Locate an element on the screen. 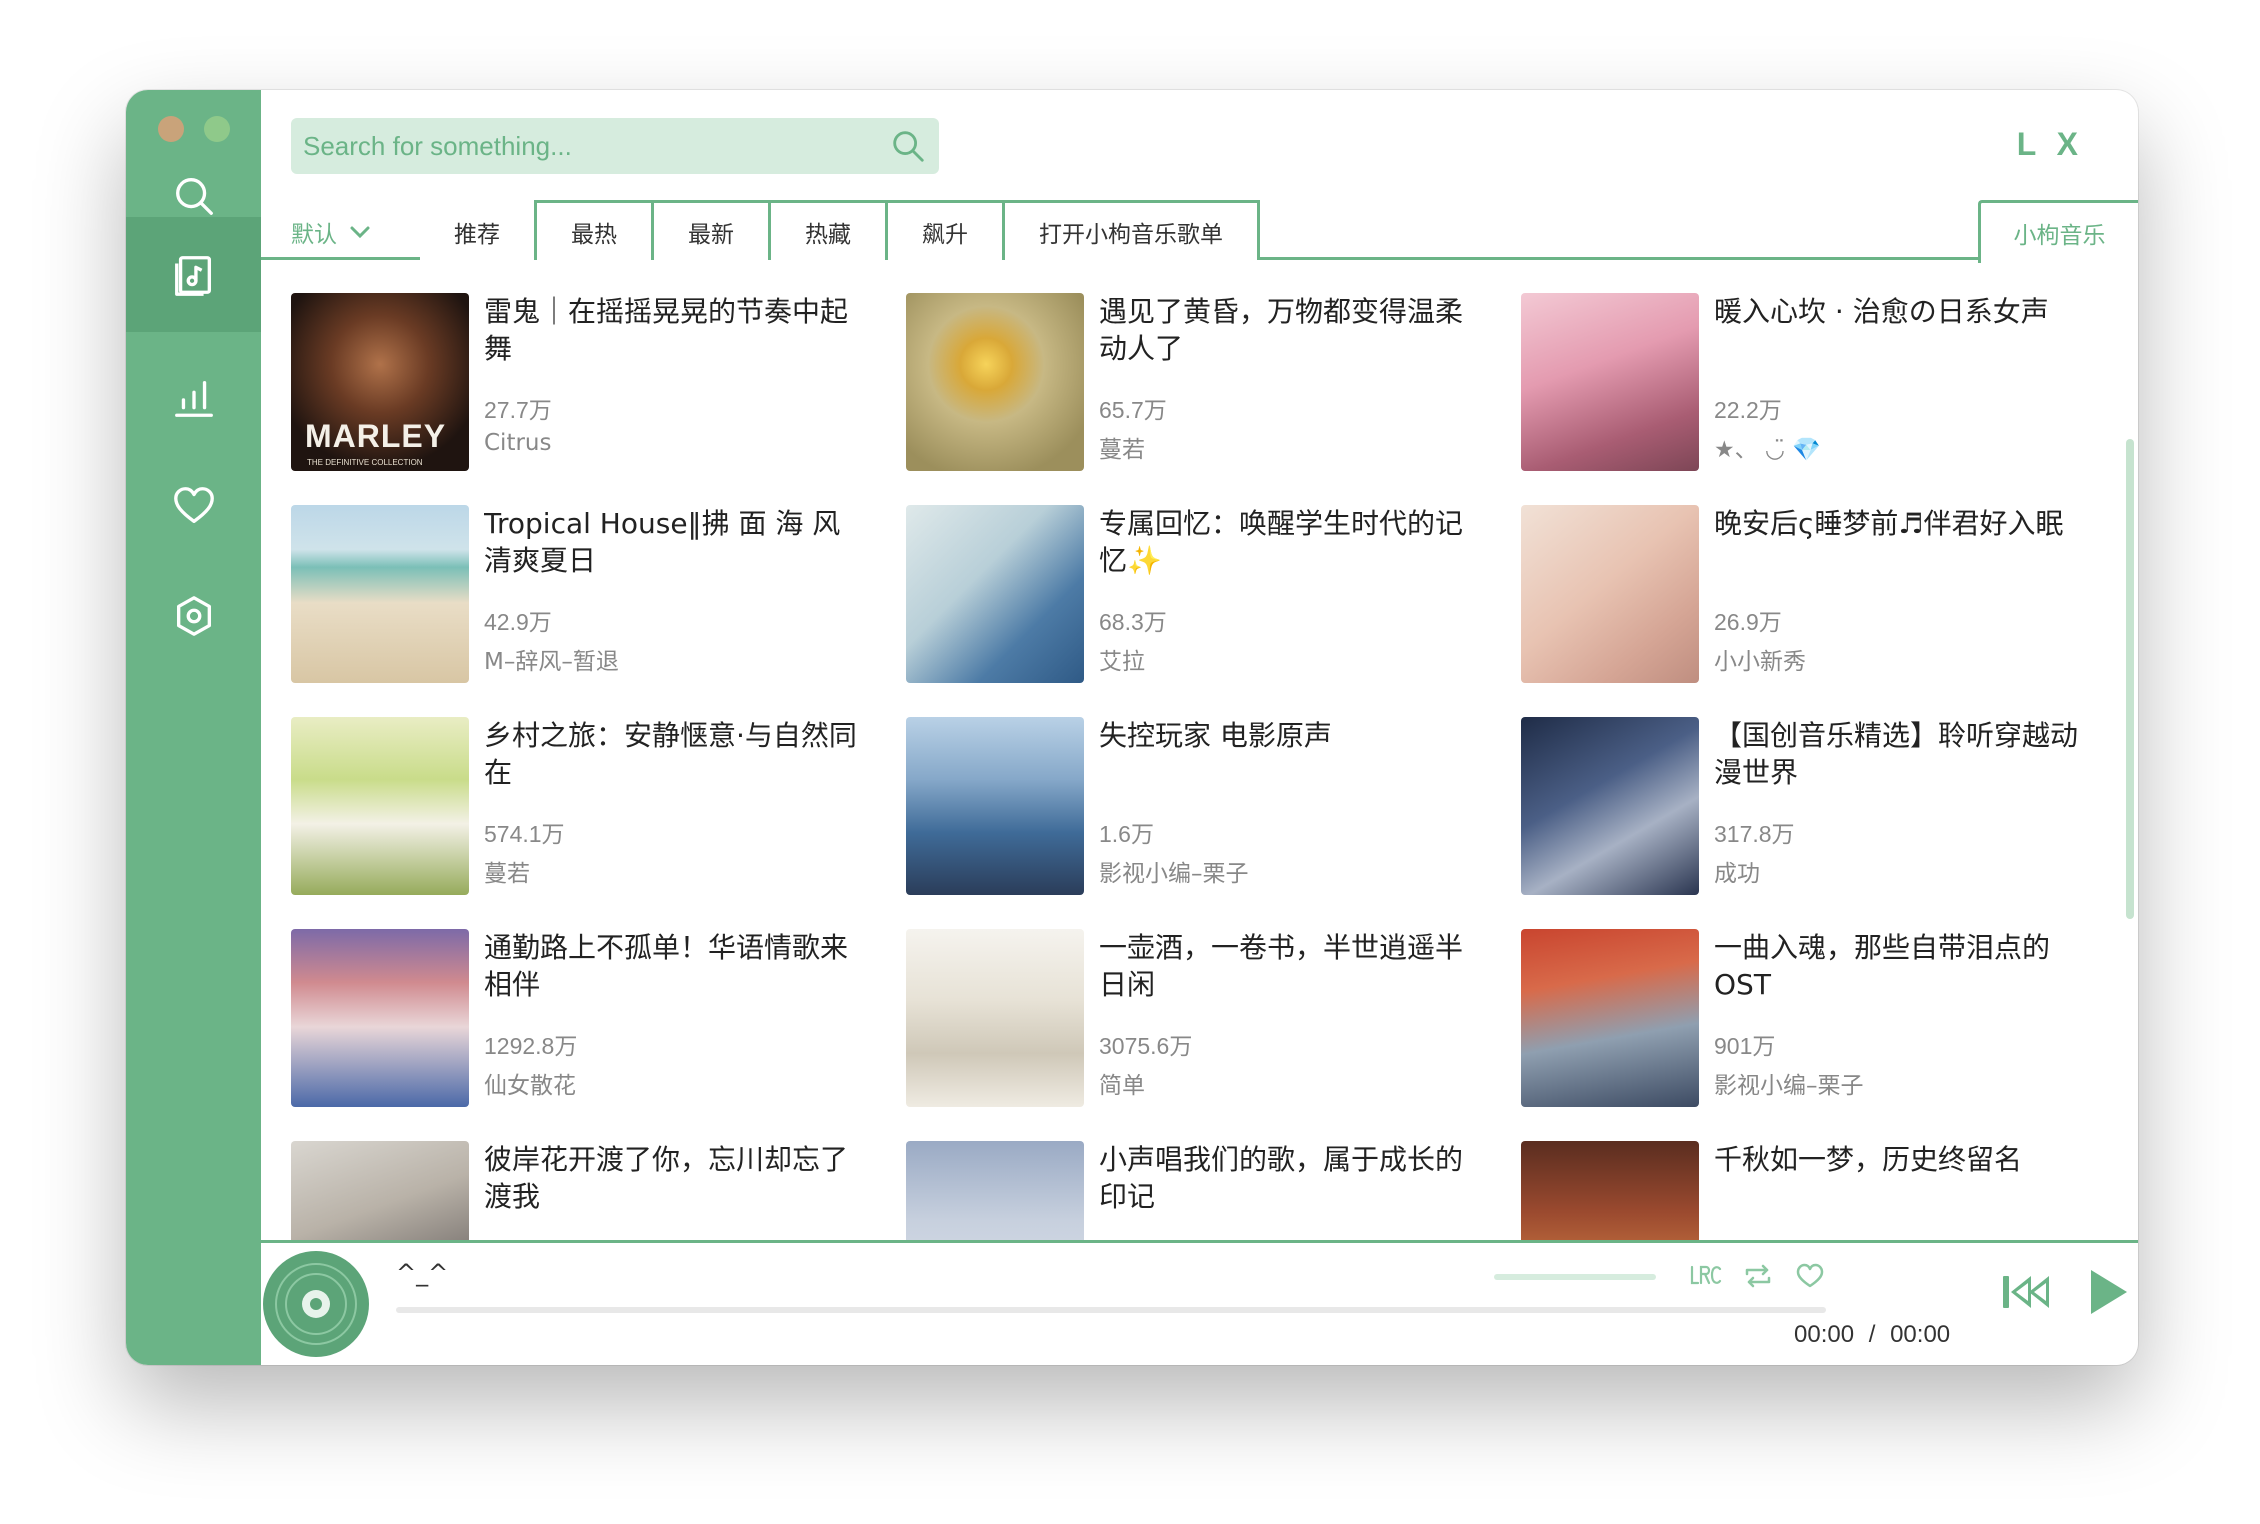 The height and width of the screenshot is (1524, 2260). playlist-title: 晚安后ς睡梦前♬伴君好入眠 is located at coordinates (1889, 523).